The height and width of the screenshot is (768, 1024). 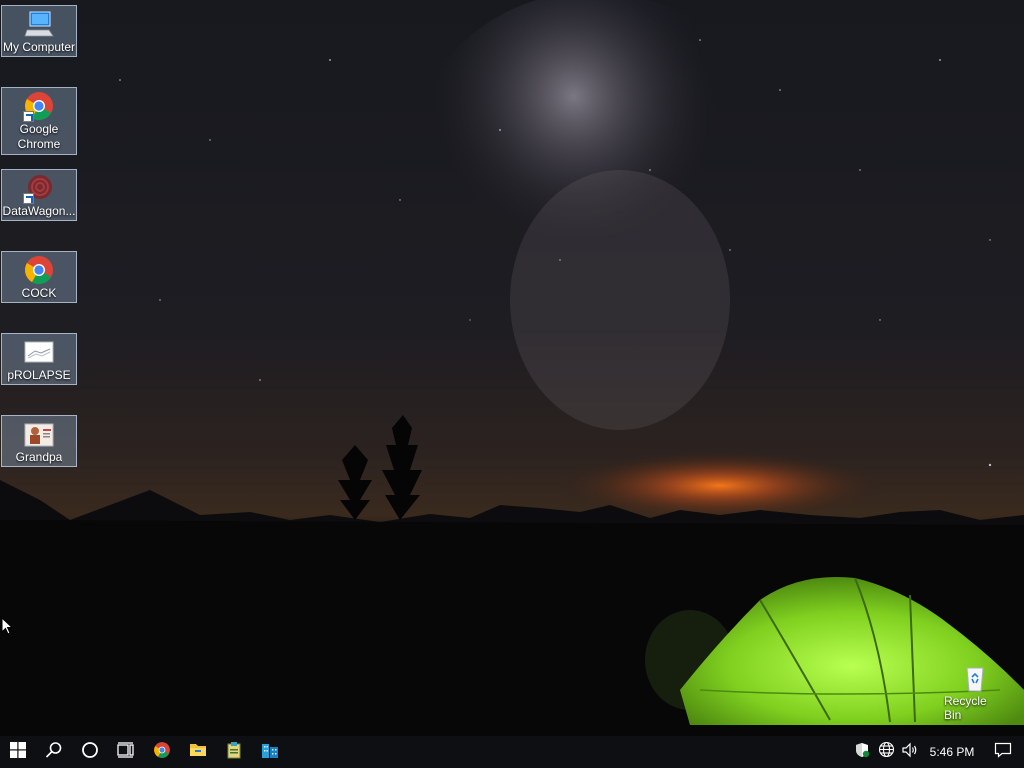 I want to click on google-chrome-icon, so click(x=39, y=106).